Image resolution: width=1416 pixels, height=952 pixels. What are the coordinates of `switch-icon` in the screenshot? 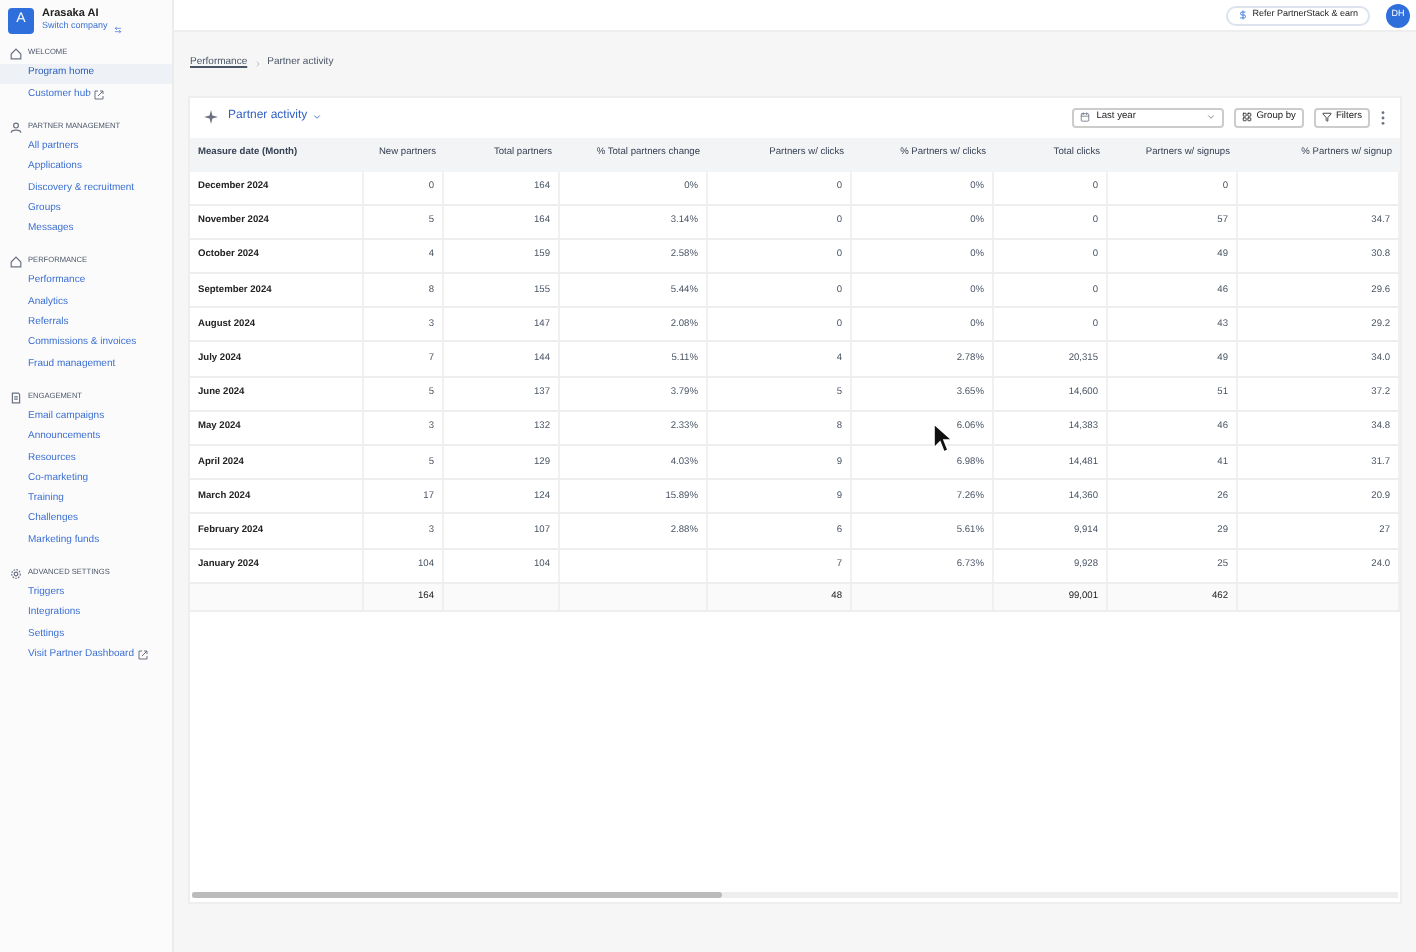 It's located at (118, 29).